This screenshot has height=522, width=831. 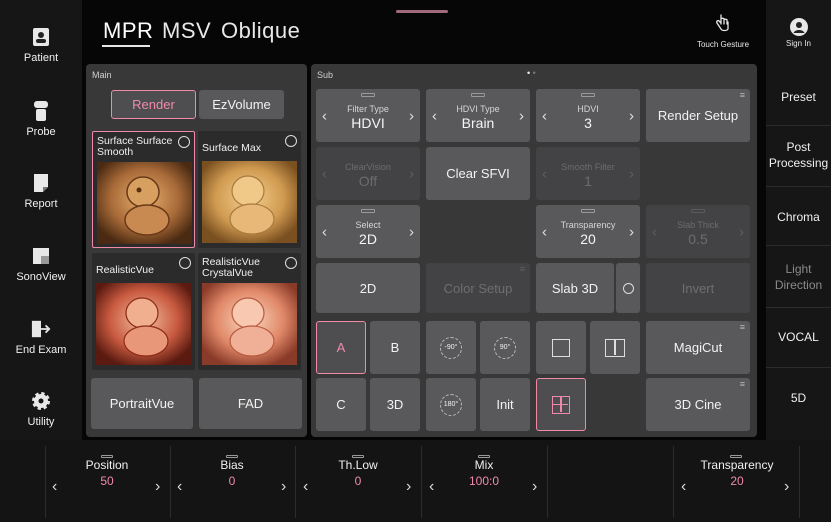 What do you see at coordinates (128, 31) in the screenshot?
I see `tab-mpr: MPR` at bounding box center [128, 31].